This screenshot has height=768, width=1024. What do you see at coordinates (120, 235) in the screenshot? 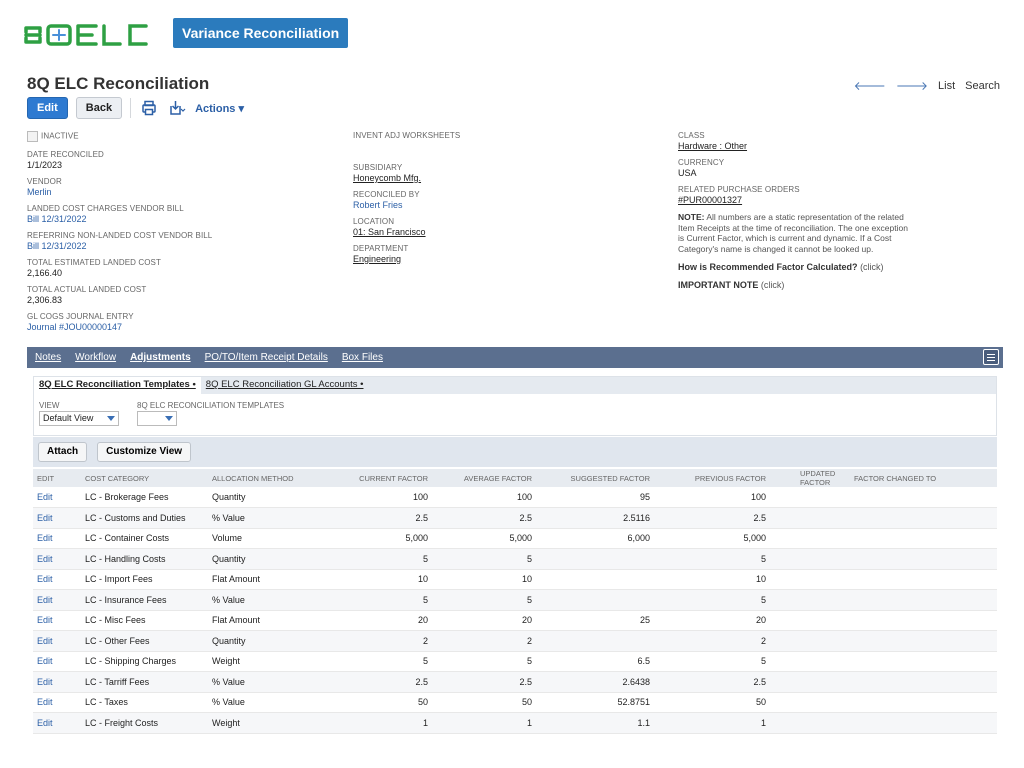
I see `nonlc-vendor-bill-label: REFERRING NON-LANDED COST VENDOR BILL` at bounding box center [120, 235].